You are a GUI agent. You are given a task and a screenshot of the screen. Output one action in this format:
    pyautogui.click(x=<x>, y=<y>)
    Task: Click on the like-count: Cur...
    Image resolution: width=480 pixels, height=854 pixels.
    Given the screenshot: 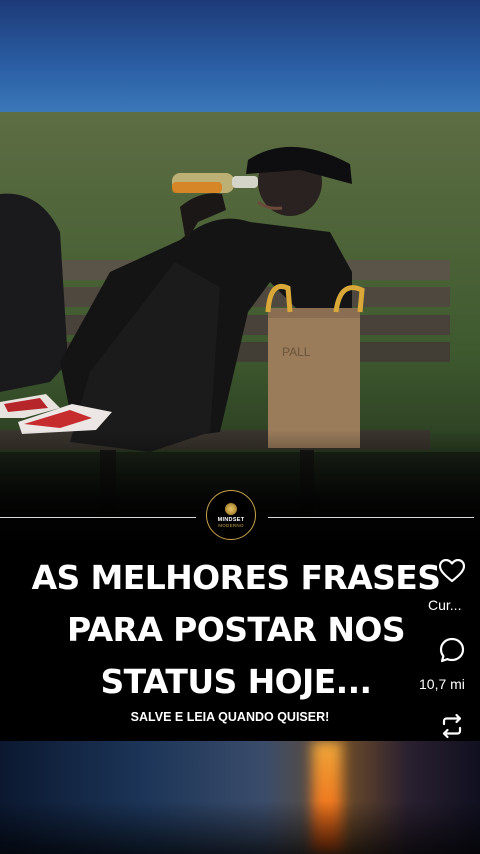 What is the action you would take?
    pyautogui.click(x=445, y=605)
    